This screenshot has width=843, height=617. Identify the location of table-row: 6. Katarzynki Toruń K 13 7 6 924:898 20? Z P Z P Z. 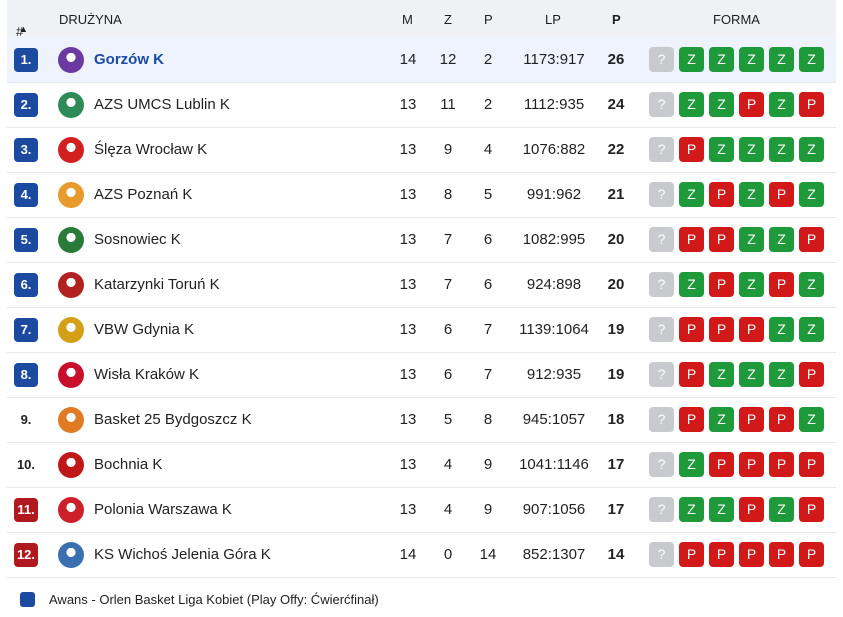
(421, 285).